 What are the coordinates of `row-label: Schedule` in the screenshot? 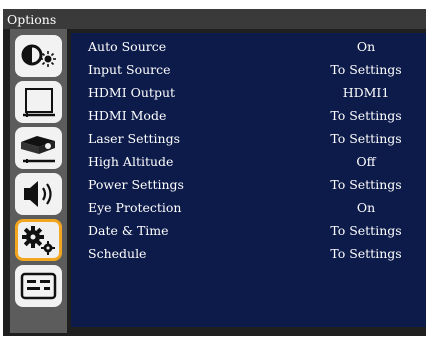 It's located at (117, 253).